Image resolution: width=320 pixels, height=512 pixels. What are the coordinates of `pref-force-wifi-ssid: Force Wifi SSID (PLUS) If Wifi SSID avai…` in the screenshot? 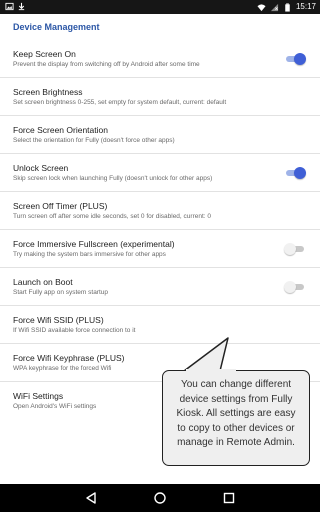 It's located at (160, 325).